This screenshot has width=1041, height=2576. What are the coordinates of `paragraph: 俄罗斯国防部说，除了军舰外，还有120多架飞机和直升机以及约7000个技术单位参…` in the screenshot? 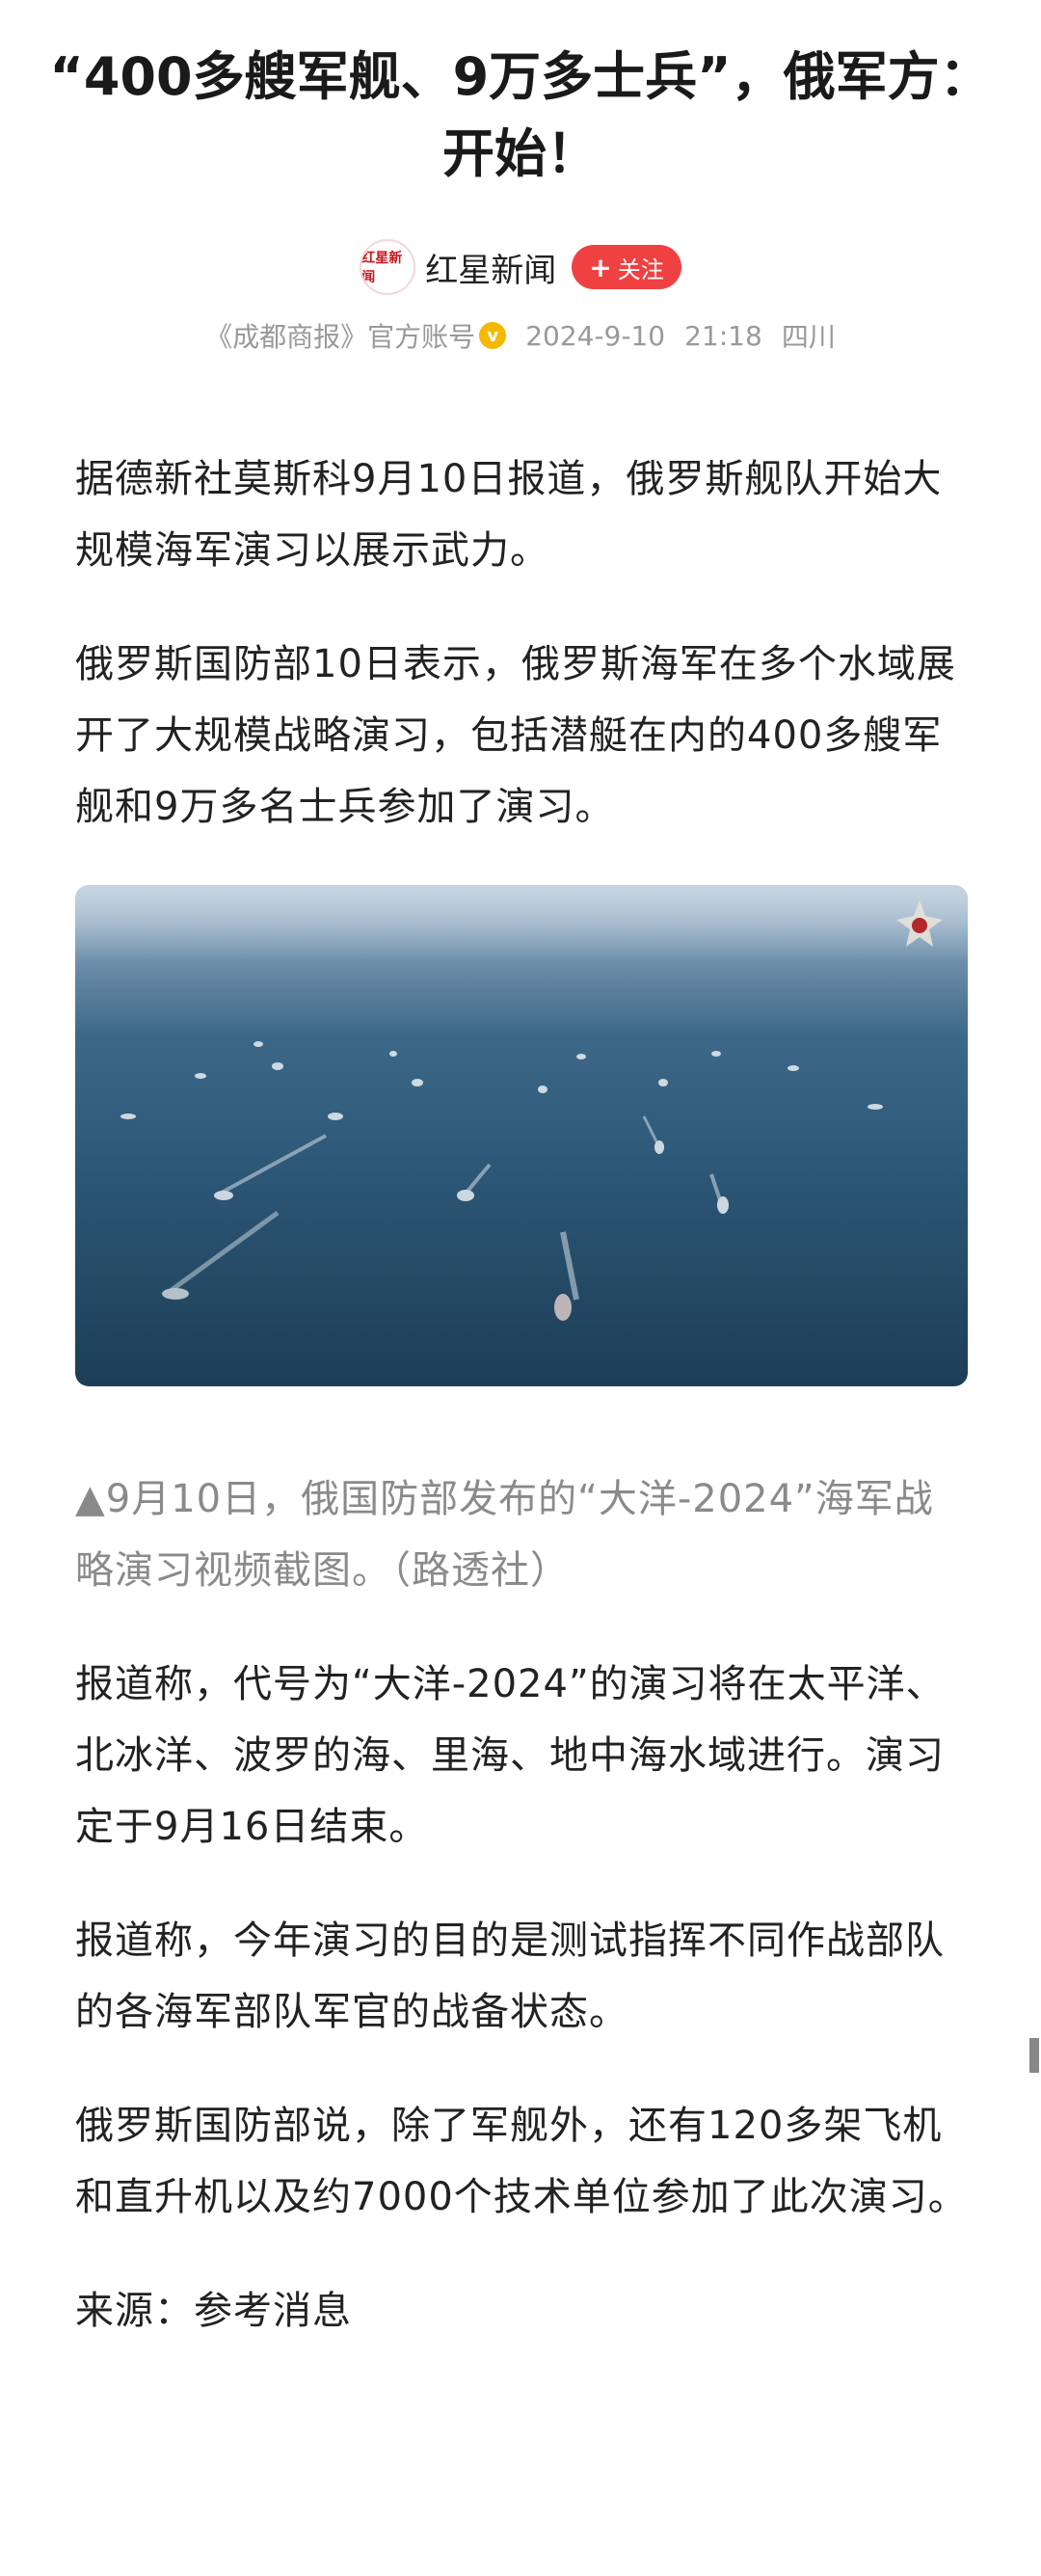 It's located at (521, 2162).